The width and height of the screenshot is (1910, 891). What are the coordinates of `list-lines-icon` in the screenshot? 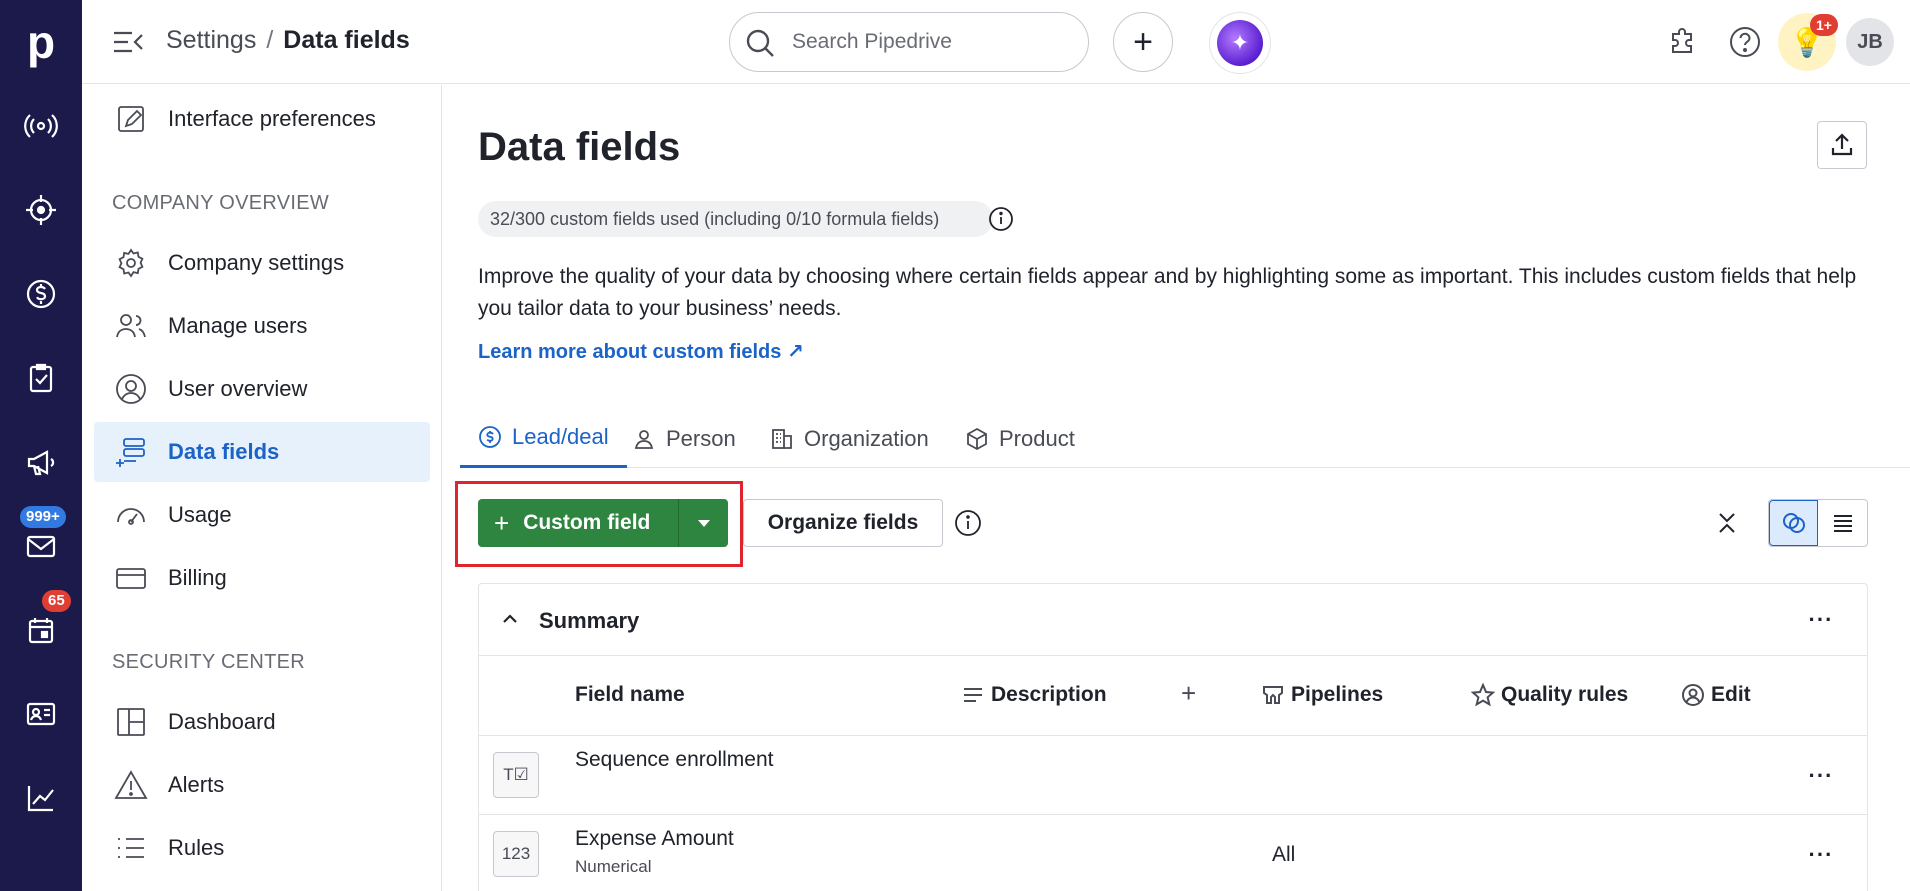 It's located at (1842, 523).